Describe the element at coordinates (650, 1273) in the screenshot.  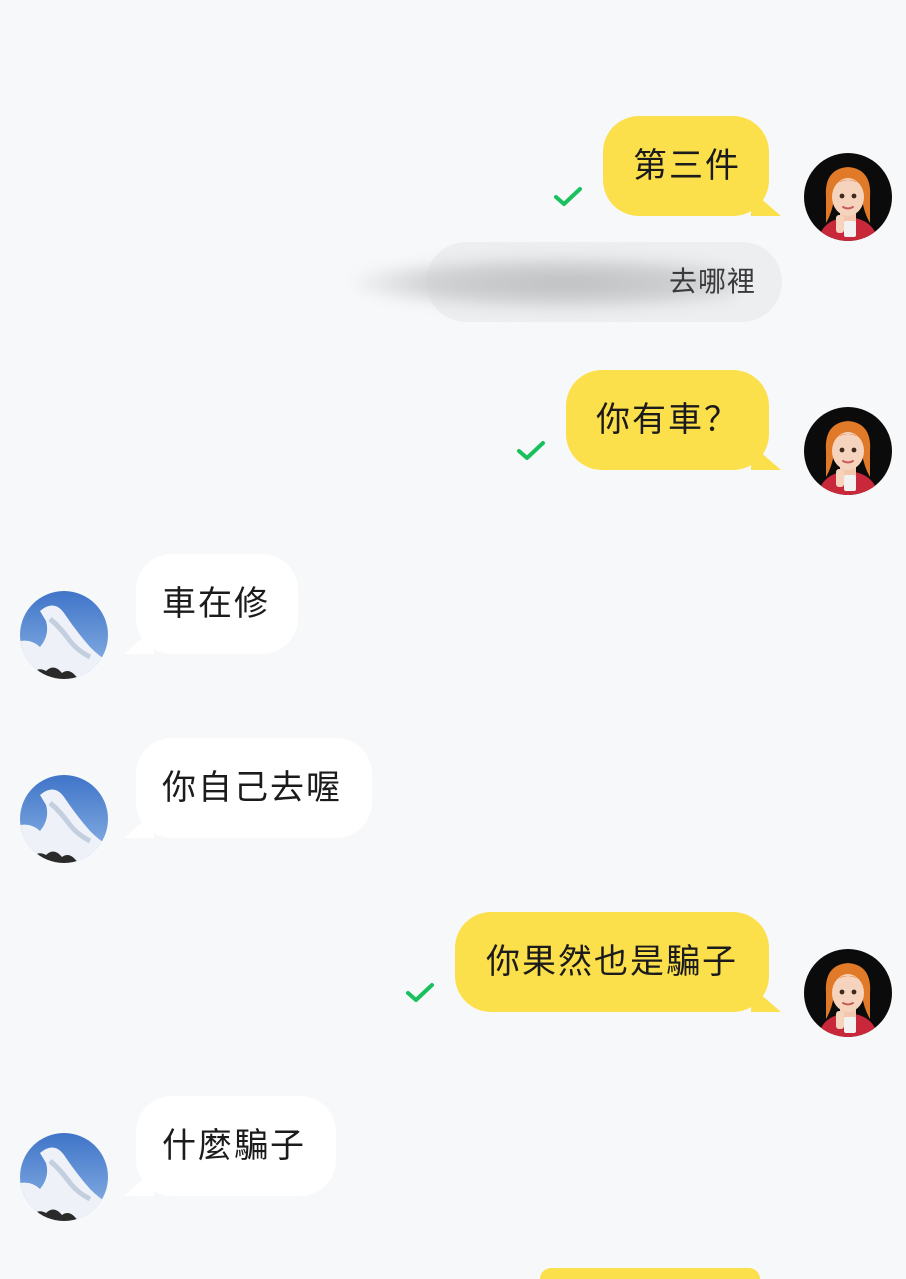
I see `message-bubble-outgoing-partial` at that location.